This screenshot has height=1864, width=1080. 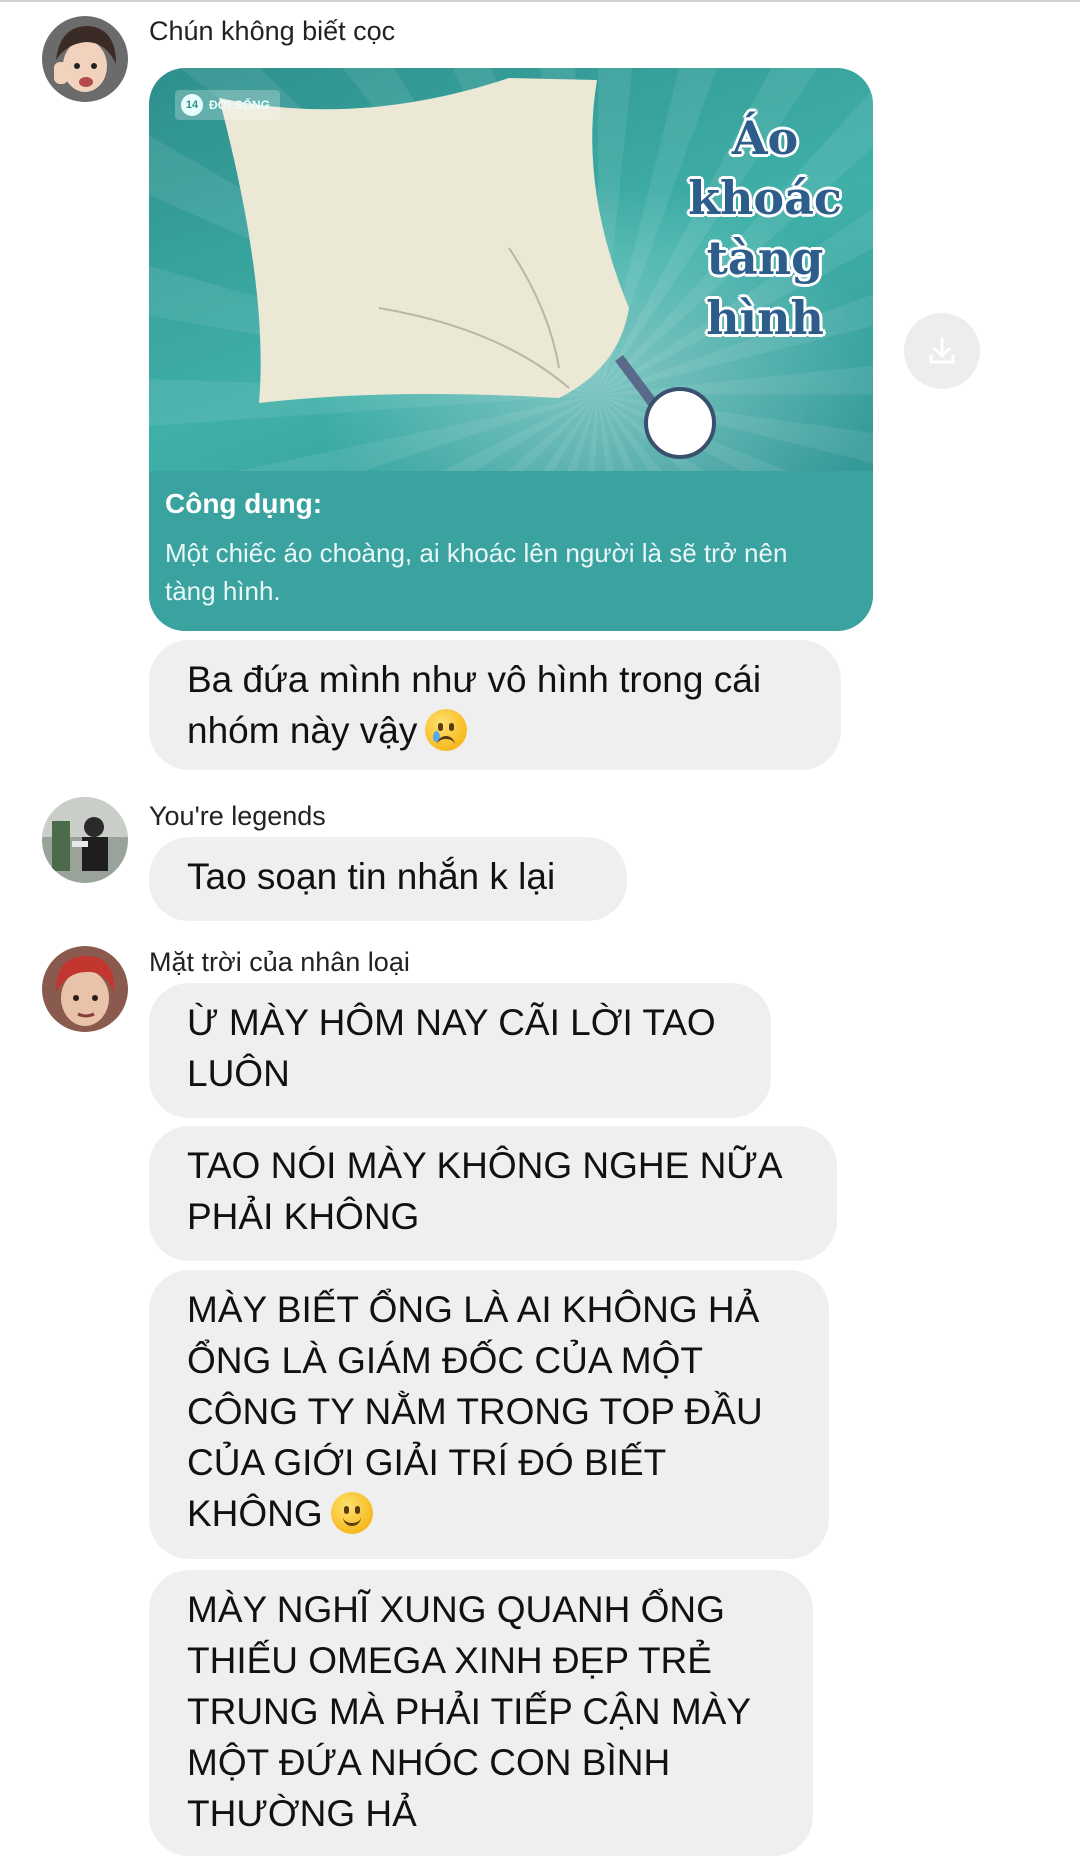 What do you see at coordinates (239, 105) in the screenshot?
I see `badge-label: ĐỜI SỐNG` at bounding box center [239, 105].